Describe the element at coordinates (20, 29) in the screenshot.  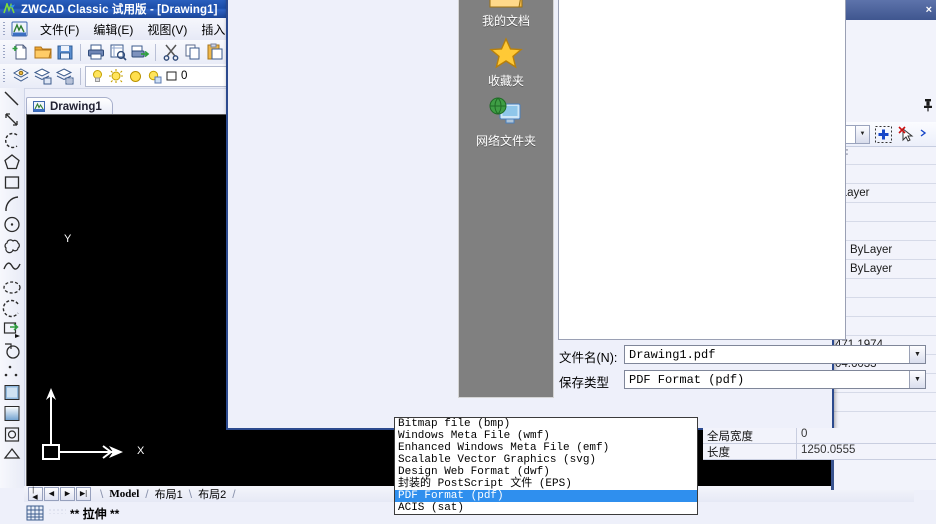
I see `zwcad-document-icon` at that location.